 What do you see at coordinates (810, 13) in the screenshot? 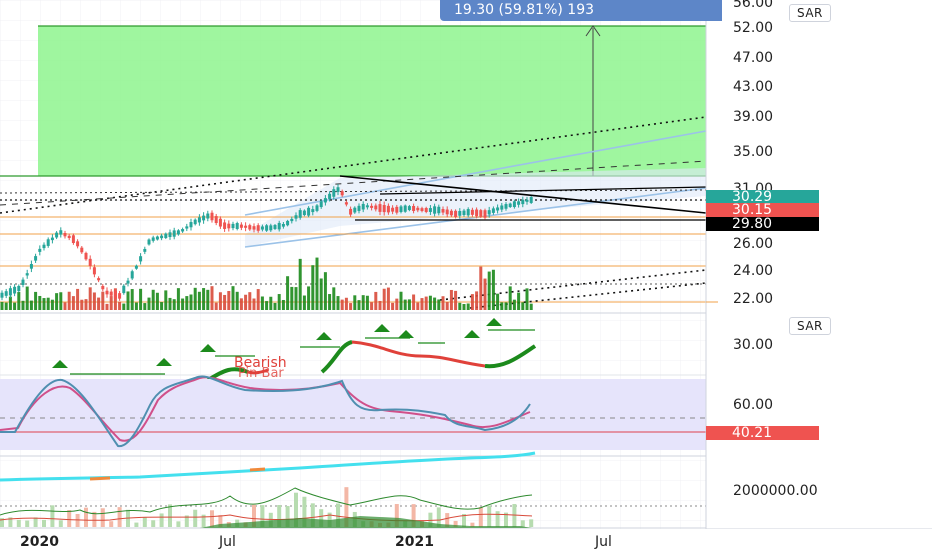
I see `scale-sar-button-price: SAR` at bounding box center [810, 13].